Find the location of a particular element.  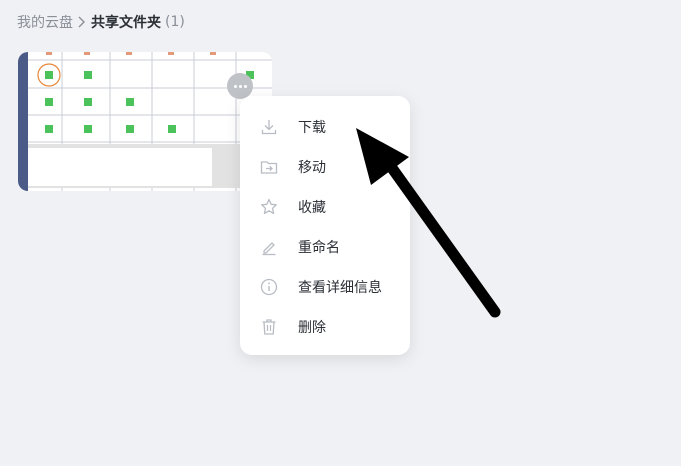

menu-item-details: 查看详细信息 is located at coordinates (325, 287).